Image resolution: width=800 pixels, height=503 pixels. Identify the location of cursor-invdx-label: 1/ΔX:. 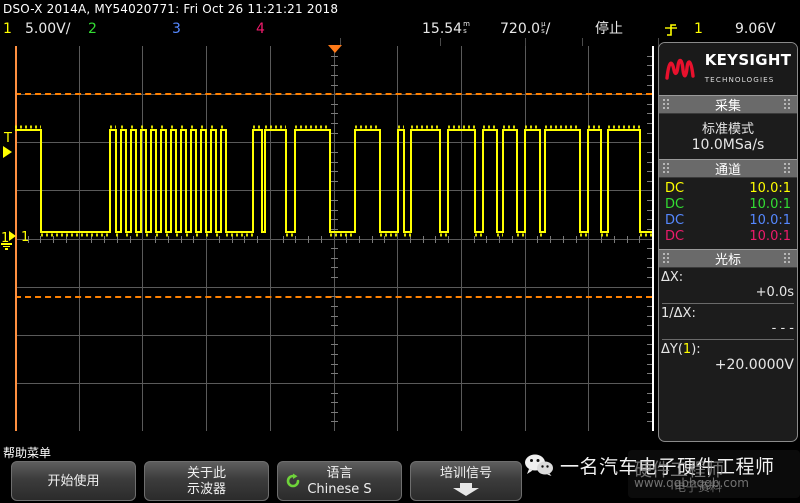
(678, 313).